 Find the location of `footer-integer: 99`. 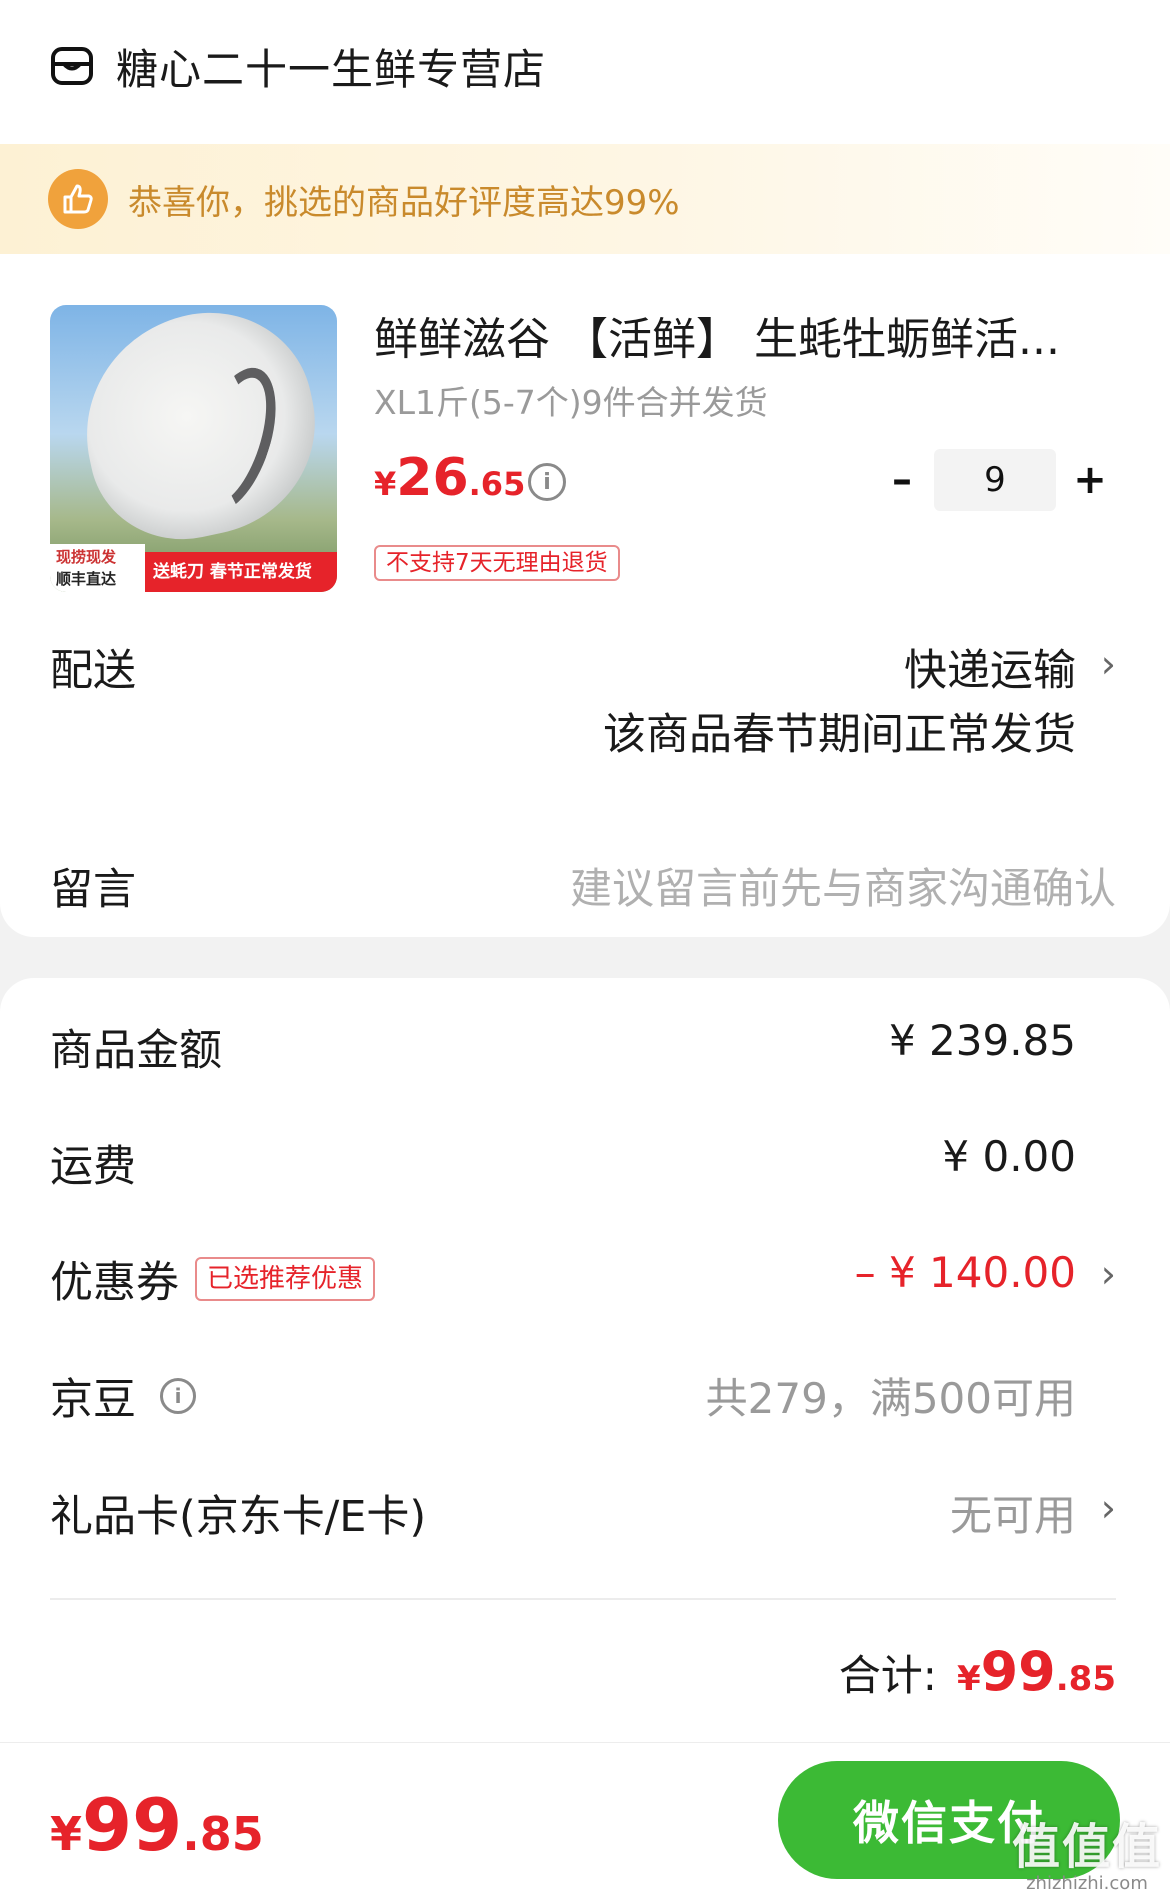

footer-integer: 99 is located at coordinates (132, 1825).